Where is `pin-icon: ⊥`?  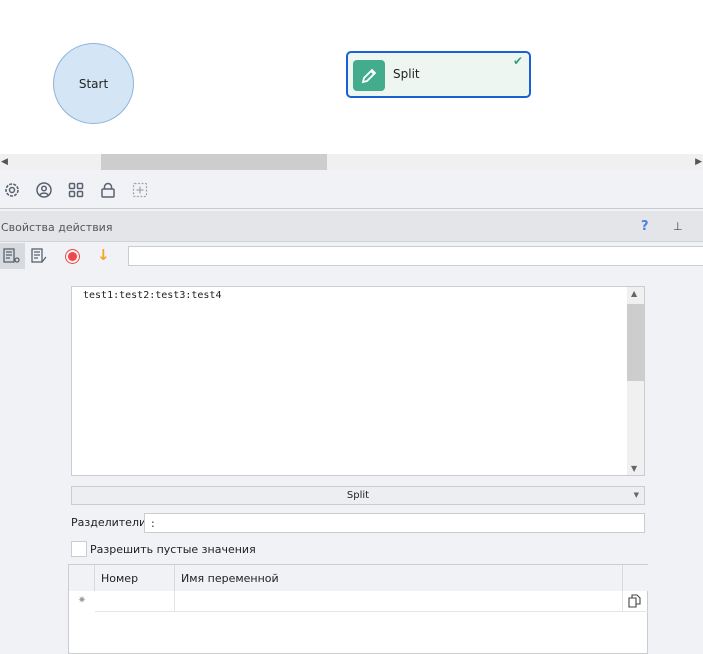 pin-icon: ⊥ is located at coordinates (678, 226).